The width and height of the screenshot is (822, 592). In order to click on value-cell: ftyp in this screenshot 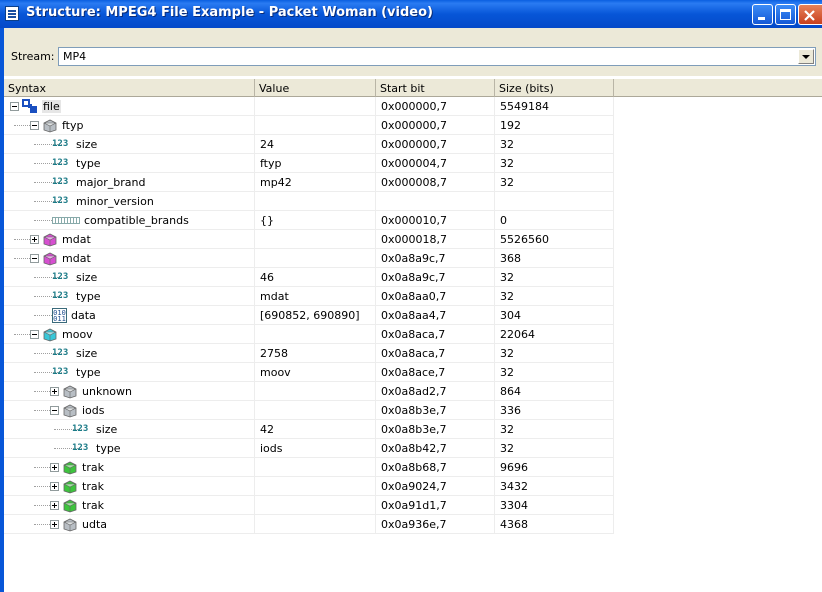, I will do `click(315, 163)`.